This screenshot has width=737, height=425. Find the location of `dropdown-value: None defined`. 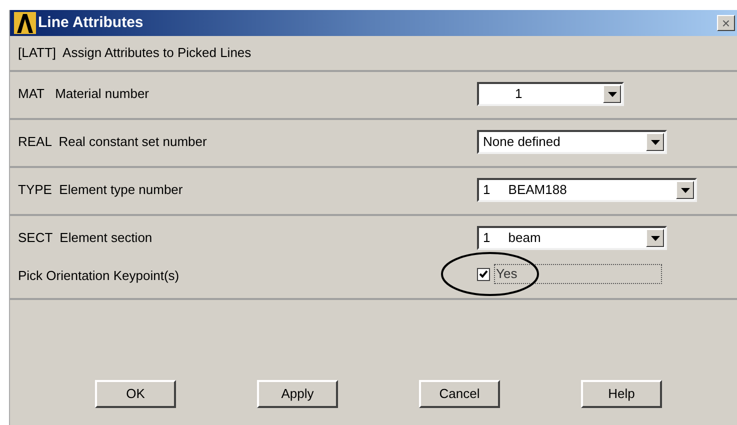

dropdown-value: None defined is located at coordinates (522, 142).